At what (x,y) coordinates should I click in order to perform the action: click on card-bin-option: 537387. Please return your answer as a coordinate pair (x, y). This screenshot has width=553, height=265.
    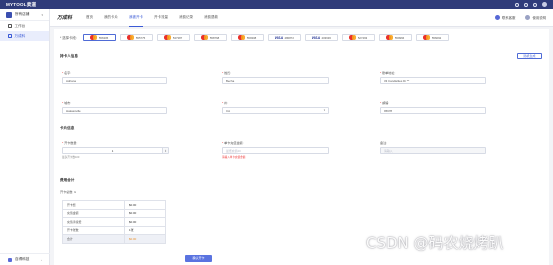
    Looking at the image, I should click on (173, 37).